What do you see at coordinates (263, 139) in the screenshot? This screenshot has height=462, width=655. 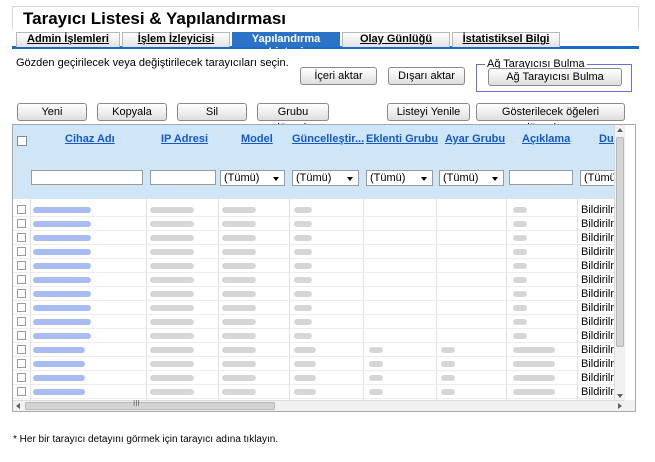 I see `column-header-model: Model` at bounding box center [263, 139].